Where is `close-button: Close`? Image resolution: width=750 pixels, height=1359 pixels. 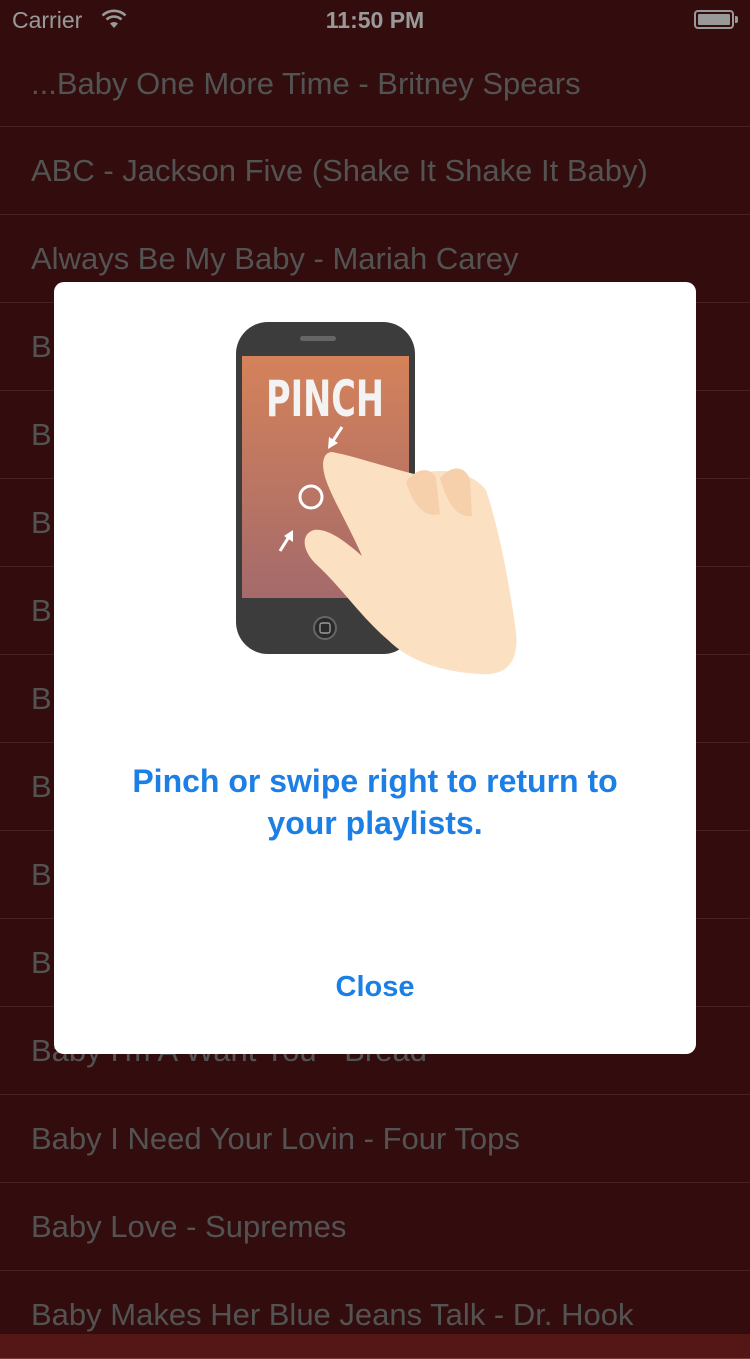 close-button: Close is located at coordinates (375, 987).